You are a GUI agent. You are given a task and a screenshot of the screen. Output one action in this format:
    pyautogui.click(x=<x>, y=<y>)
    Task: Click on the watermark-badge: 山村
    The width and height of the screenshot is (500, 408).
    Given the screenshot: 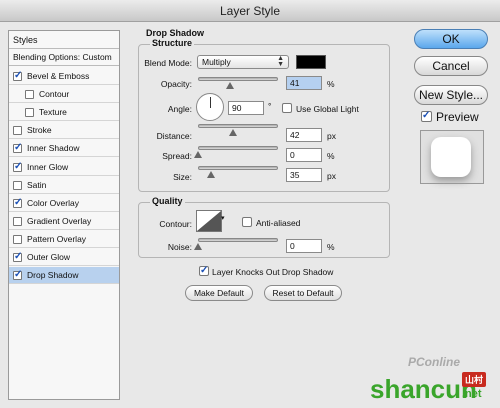 What is the action you would take?
    pyautogui.click(x=474, y=379)
    